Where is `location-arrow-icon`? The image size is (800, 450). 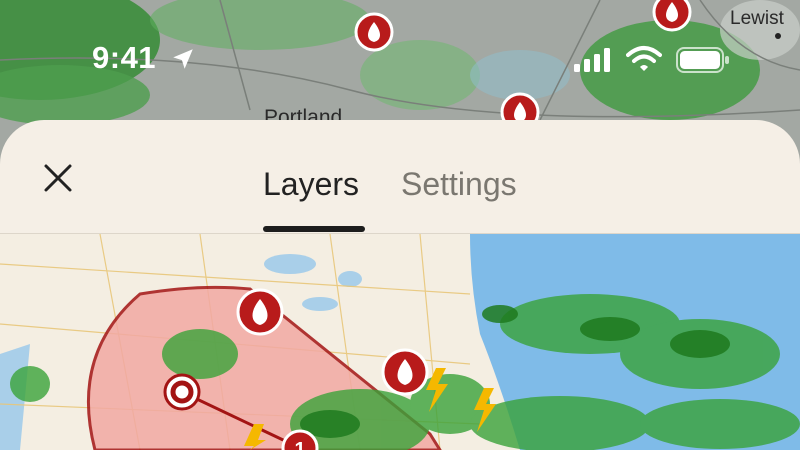 location-arrow-icon is located at coordinates (183, 59).